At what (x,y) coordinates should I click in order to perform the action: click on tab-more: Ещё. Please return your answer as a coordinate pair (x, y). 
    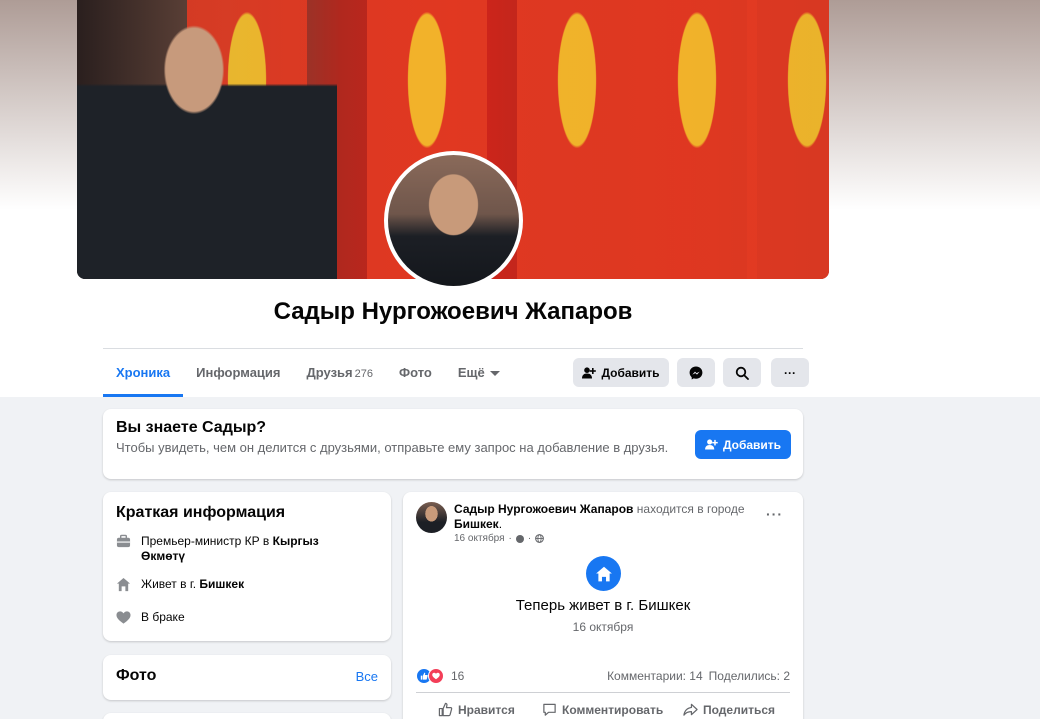
    Looking at the image, I should click on (479, 373).